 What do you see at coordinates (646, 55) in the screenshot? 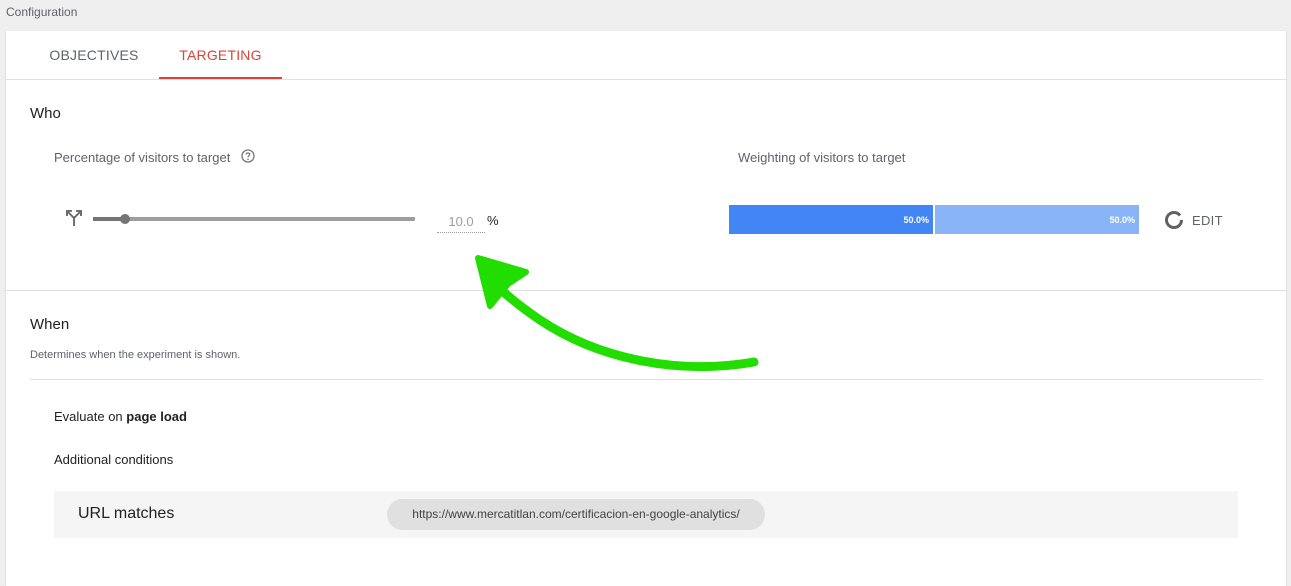
I see `tab-bar: OBJECTIVES TARGETING` at bounding box center [646, 55].